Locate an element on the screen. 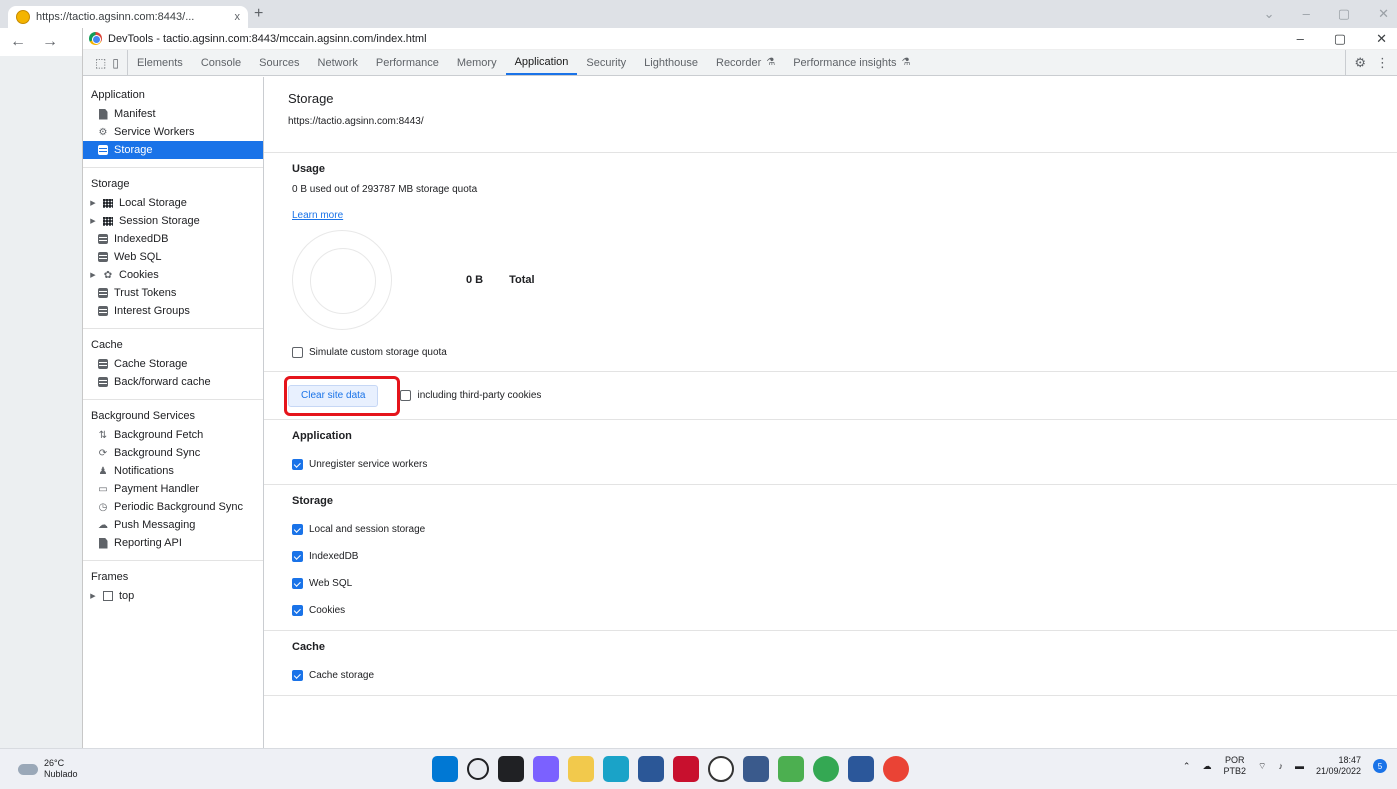 This screenshot has width=1397, height=789. tab-elements: Elements is located at coordinates (160, 62).